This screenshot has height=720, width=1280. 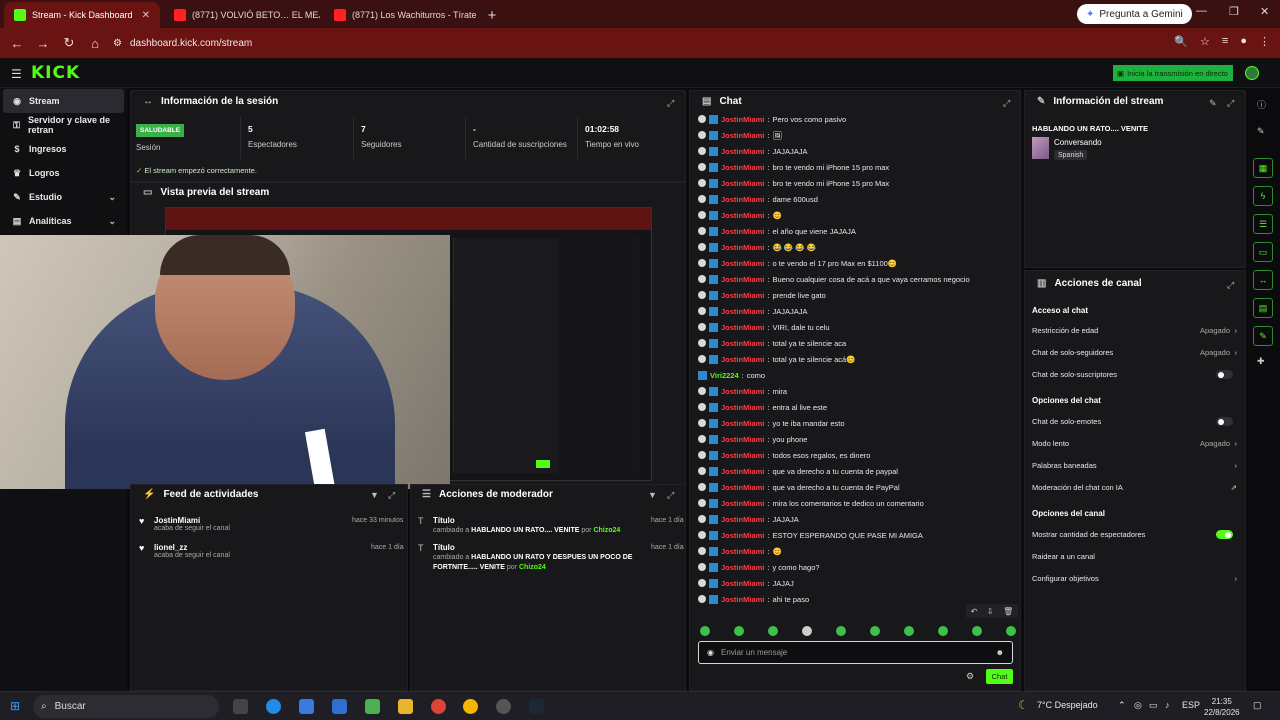 What do you see at coordinates (63, 221) in the screenshot?
I see `sidebar-item-analytics: ▤ Analíticas ⌄` at bounding box center [63, 221].